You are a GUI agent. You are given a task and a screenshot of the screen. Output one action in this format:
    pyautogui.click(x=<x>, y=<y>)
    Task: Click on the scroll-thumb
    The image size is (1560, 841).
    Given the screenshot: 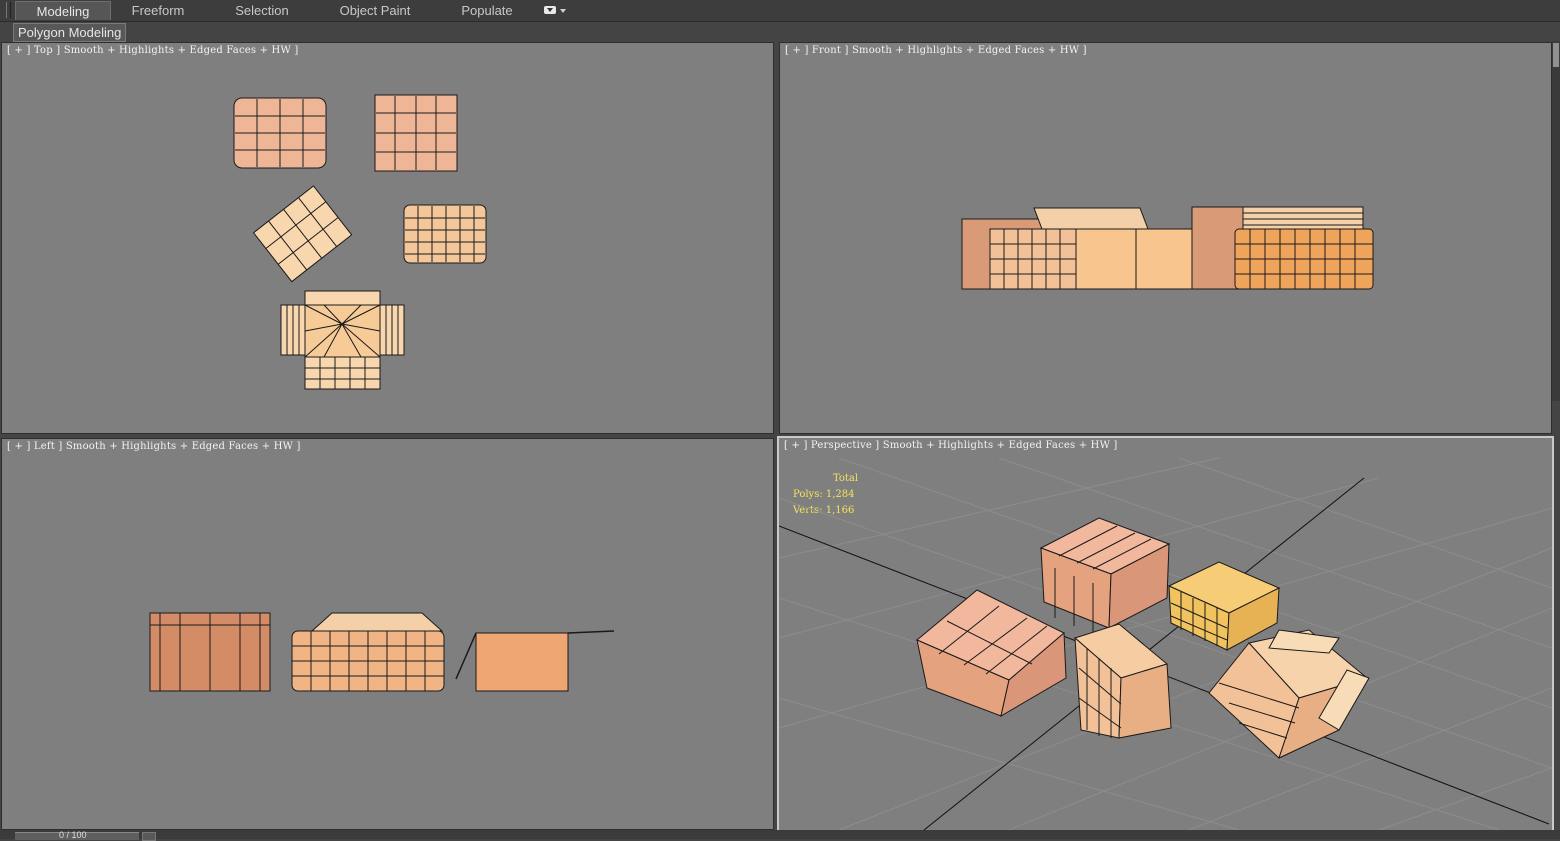 What is the action you would take?
    pyautogui.click(x=1556, y=55)
    